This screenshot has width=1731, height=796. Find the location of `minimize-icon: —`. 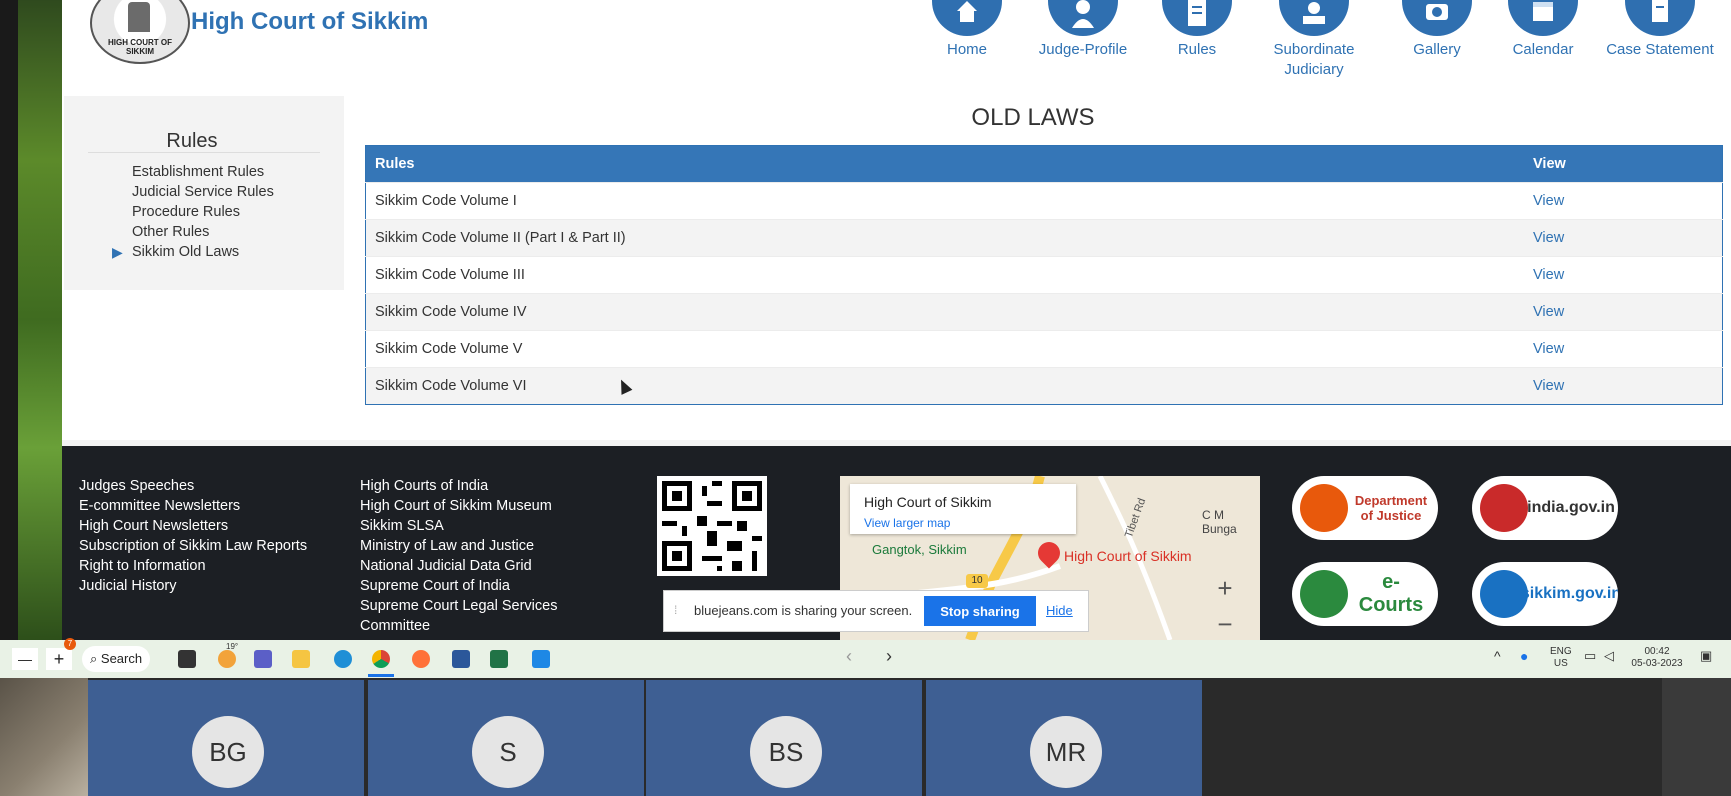

minimize-icon: — is located at coordinates (25, 659).